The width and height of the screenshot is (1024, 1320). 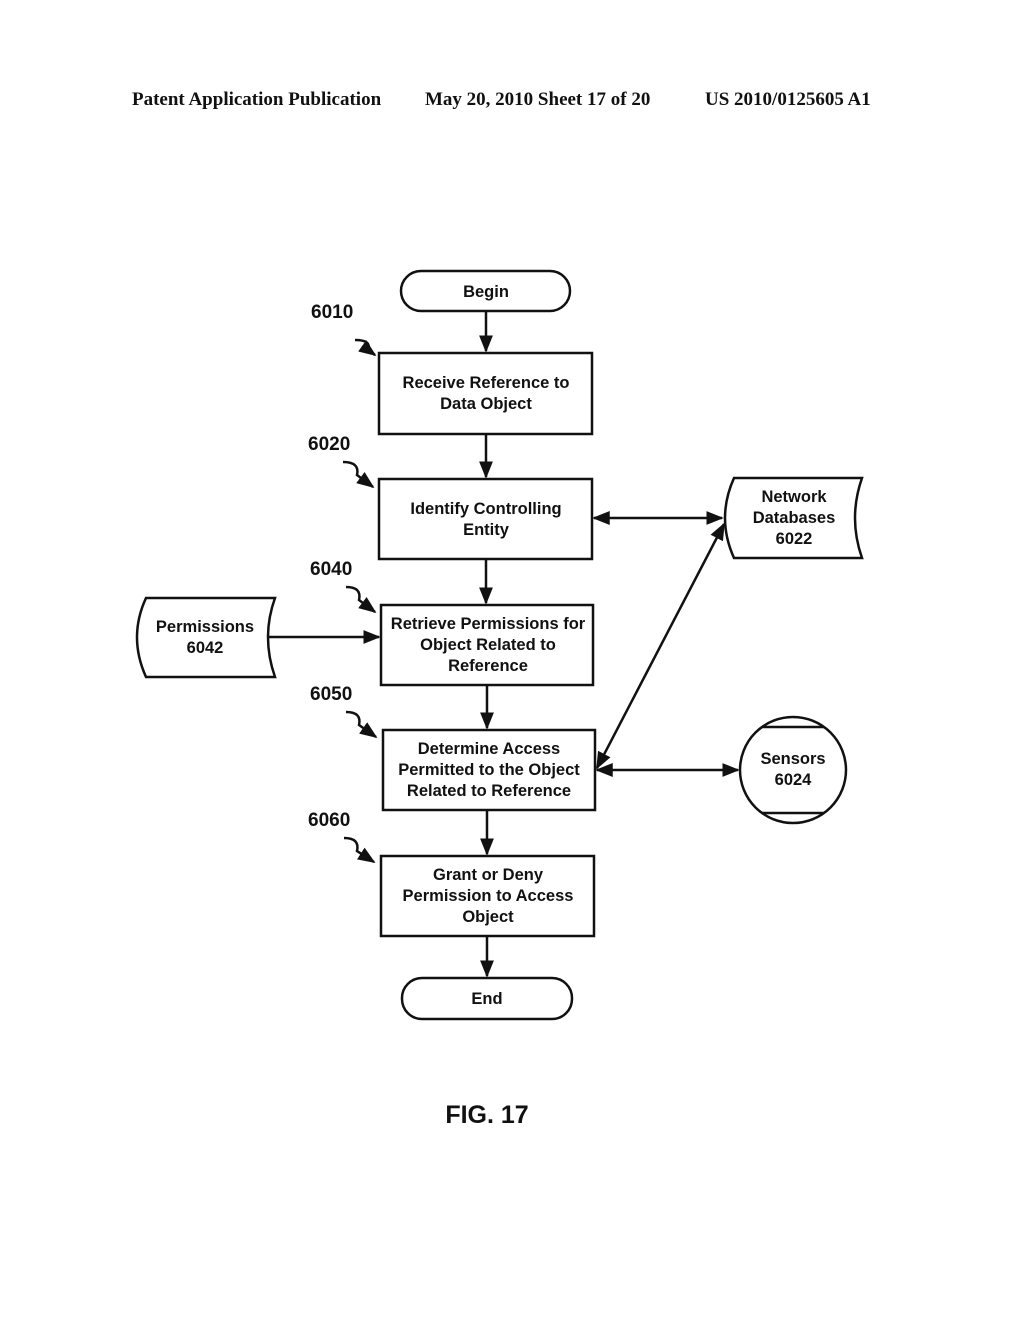 I want to click on node-network-databases: Network Databases 6022, so click(x=793, y=518).